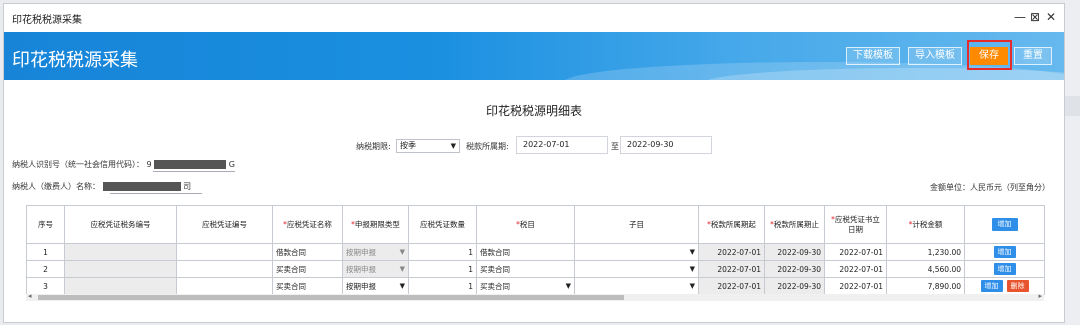  I want to click on save-button-highlight, so click(989, 55).